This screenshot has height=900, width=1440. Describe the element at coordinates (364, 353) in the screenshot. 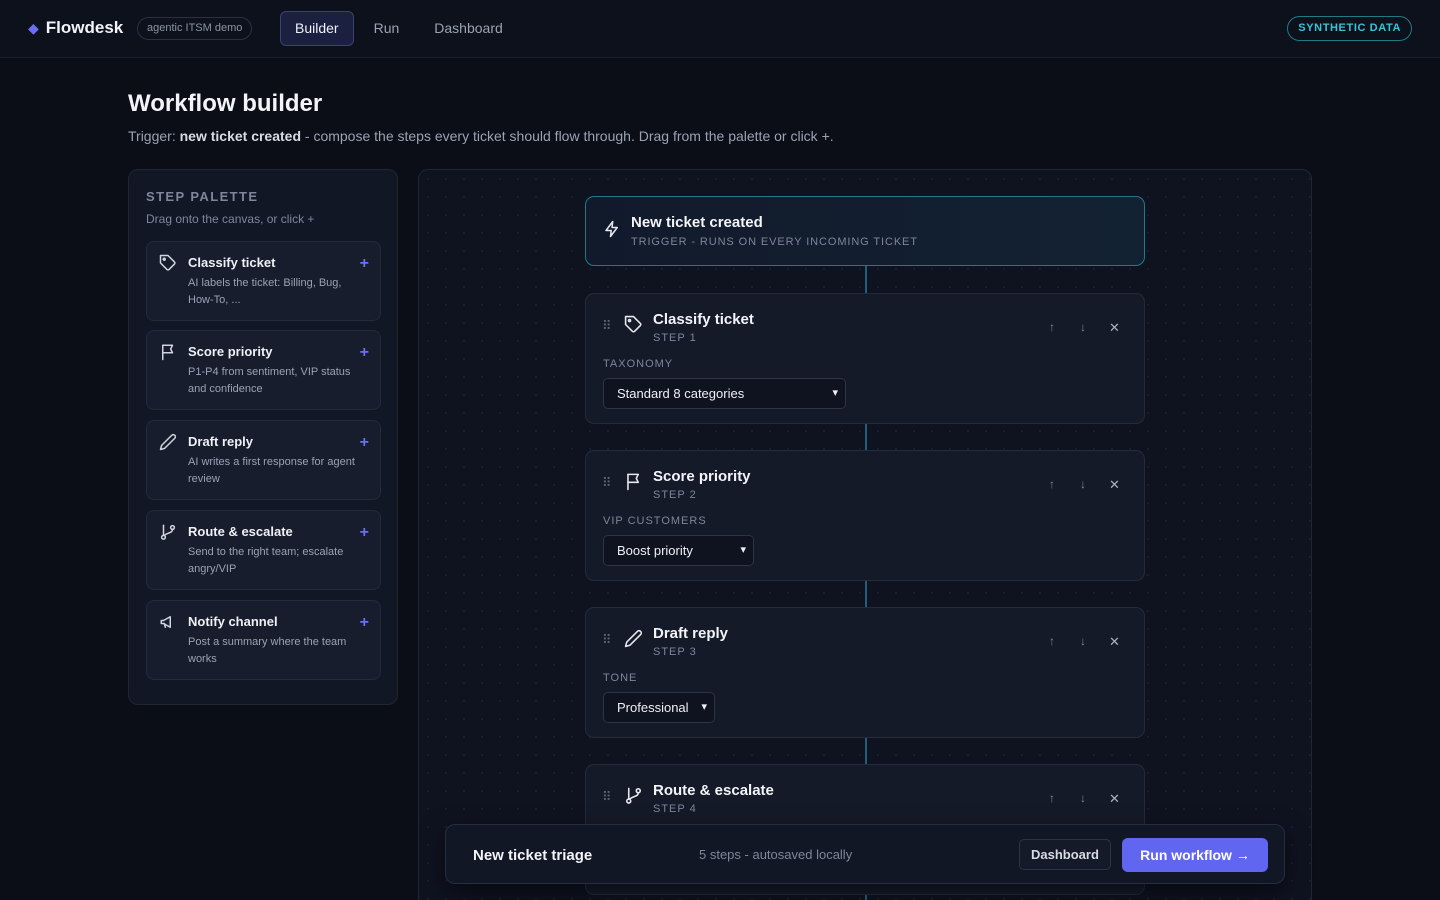

I see `add-priority-button: +` at that location.